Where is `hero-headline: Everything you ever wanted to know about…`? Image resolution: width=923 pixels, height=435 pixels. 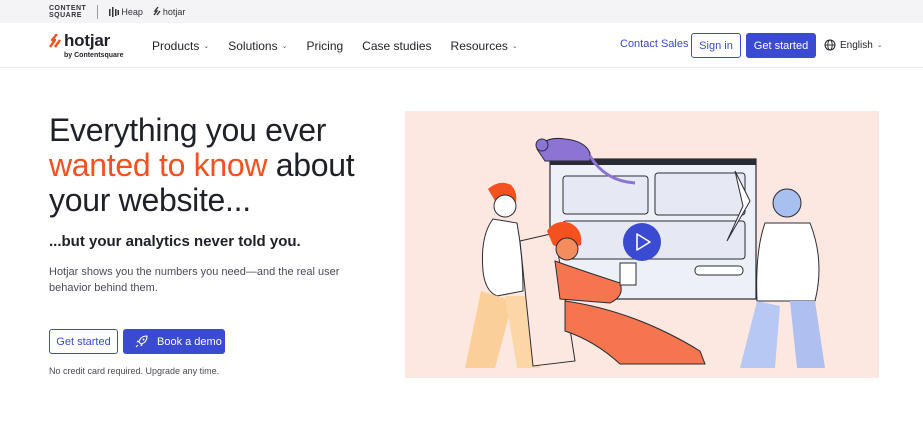 hero-headline: Everything you ever wanted to know about… is located at coordinates (202, 165).